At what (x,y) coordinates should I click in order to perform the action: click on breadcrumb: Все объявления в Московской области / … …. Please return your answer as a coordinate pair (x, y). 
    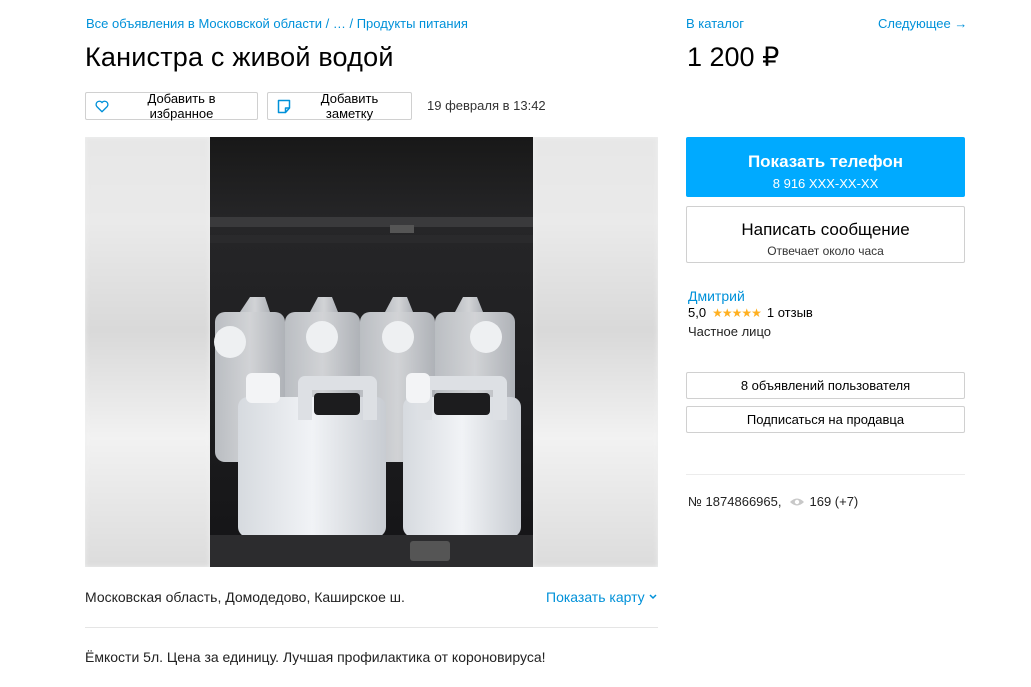
    Looking at the image, I should click on (277, 23).